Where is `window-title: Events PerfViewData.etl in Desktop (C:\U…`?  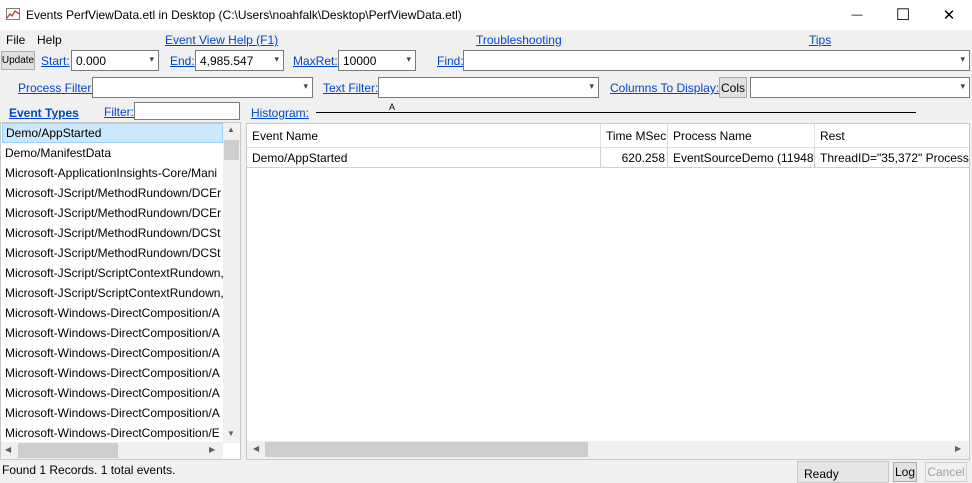 window-title: Events PerfViewData.etl in Desktop (C:\U… is located at coordinates (244, 15).